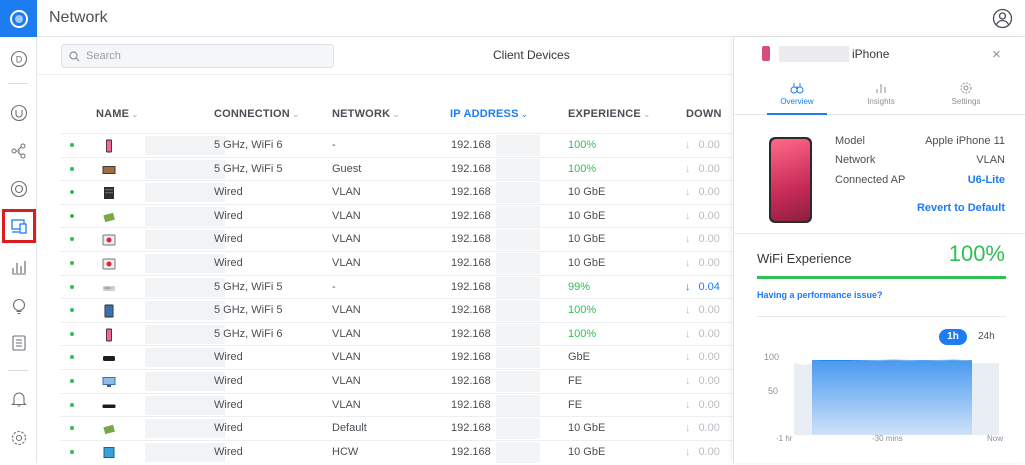  I want to click on table-row: Wired Default 192.168 10 GbE ↓ 0.00, so click(396, 428).